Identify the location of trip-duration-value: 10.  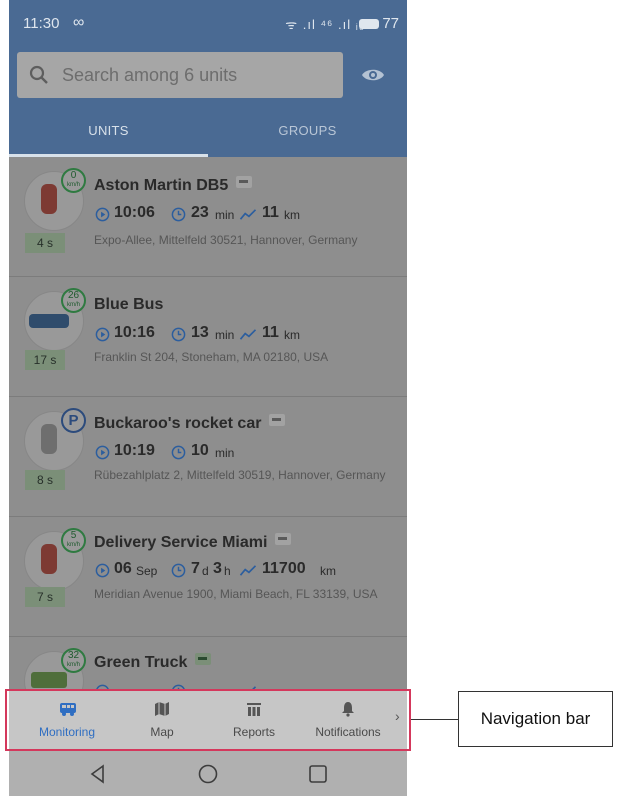
(200, 450).